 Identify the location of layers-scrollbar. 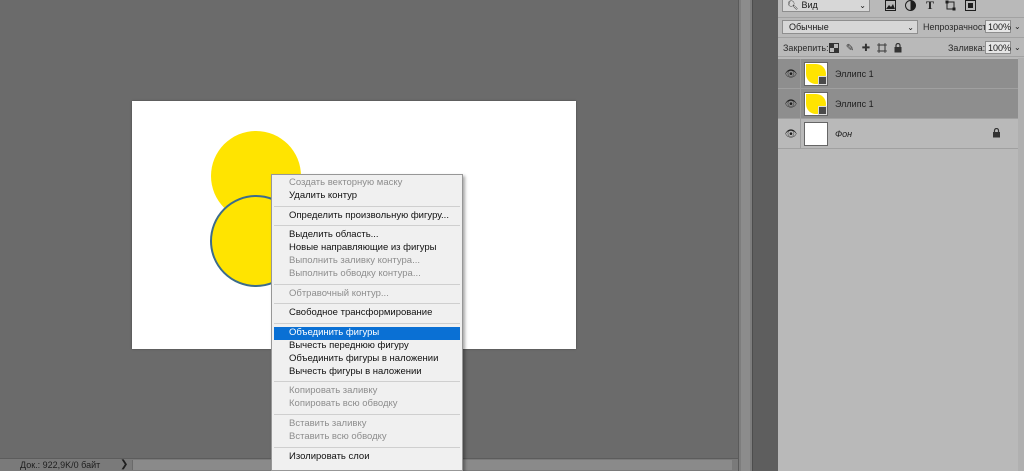
(1021, 264).